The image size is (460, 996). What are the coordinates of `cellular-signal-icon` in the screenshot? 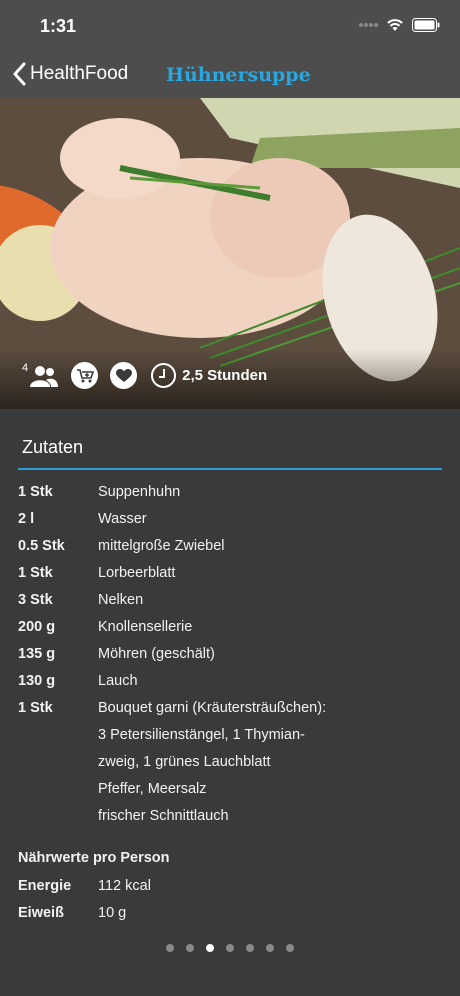 It's located at (368, 25).